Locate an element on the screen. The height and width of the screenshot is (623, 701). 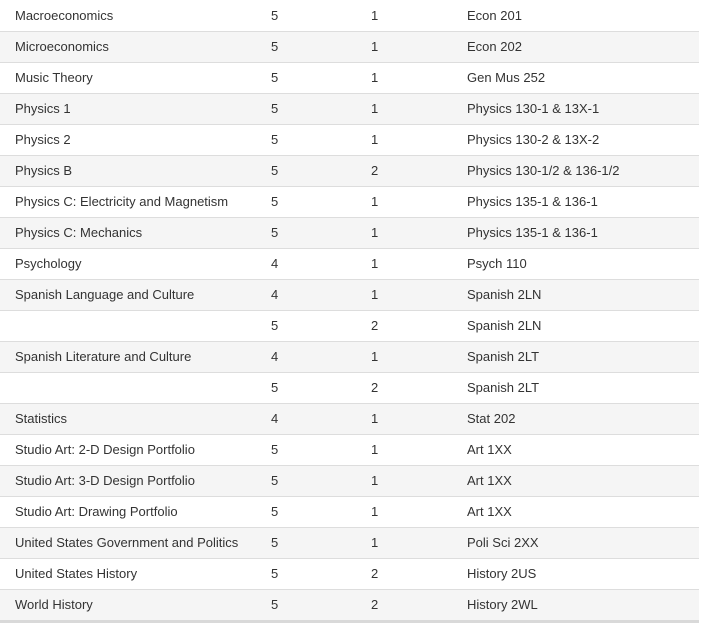
subject-cell: Macroeconomics is located at coordinates (64, 15).